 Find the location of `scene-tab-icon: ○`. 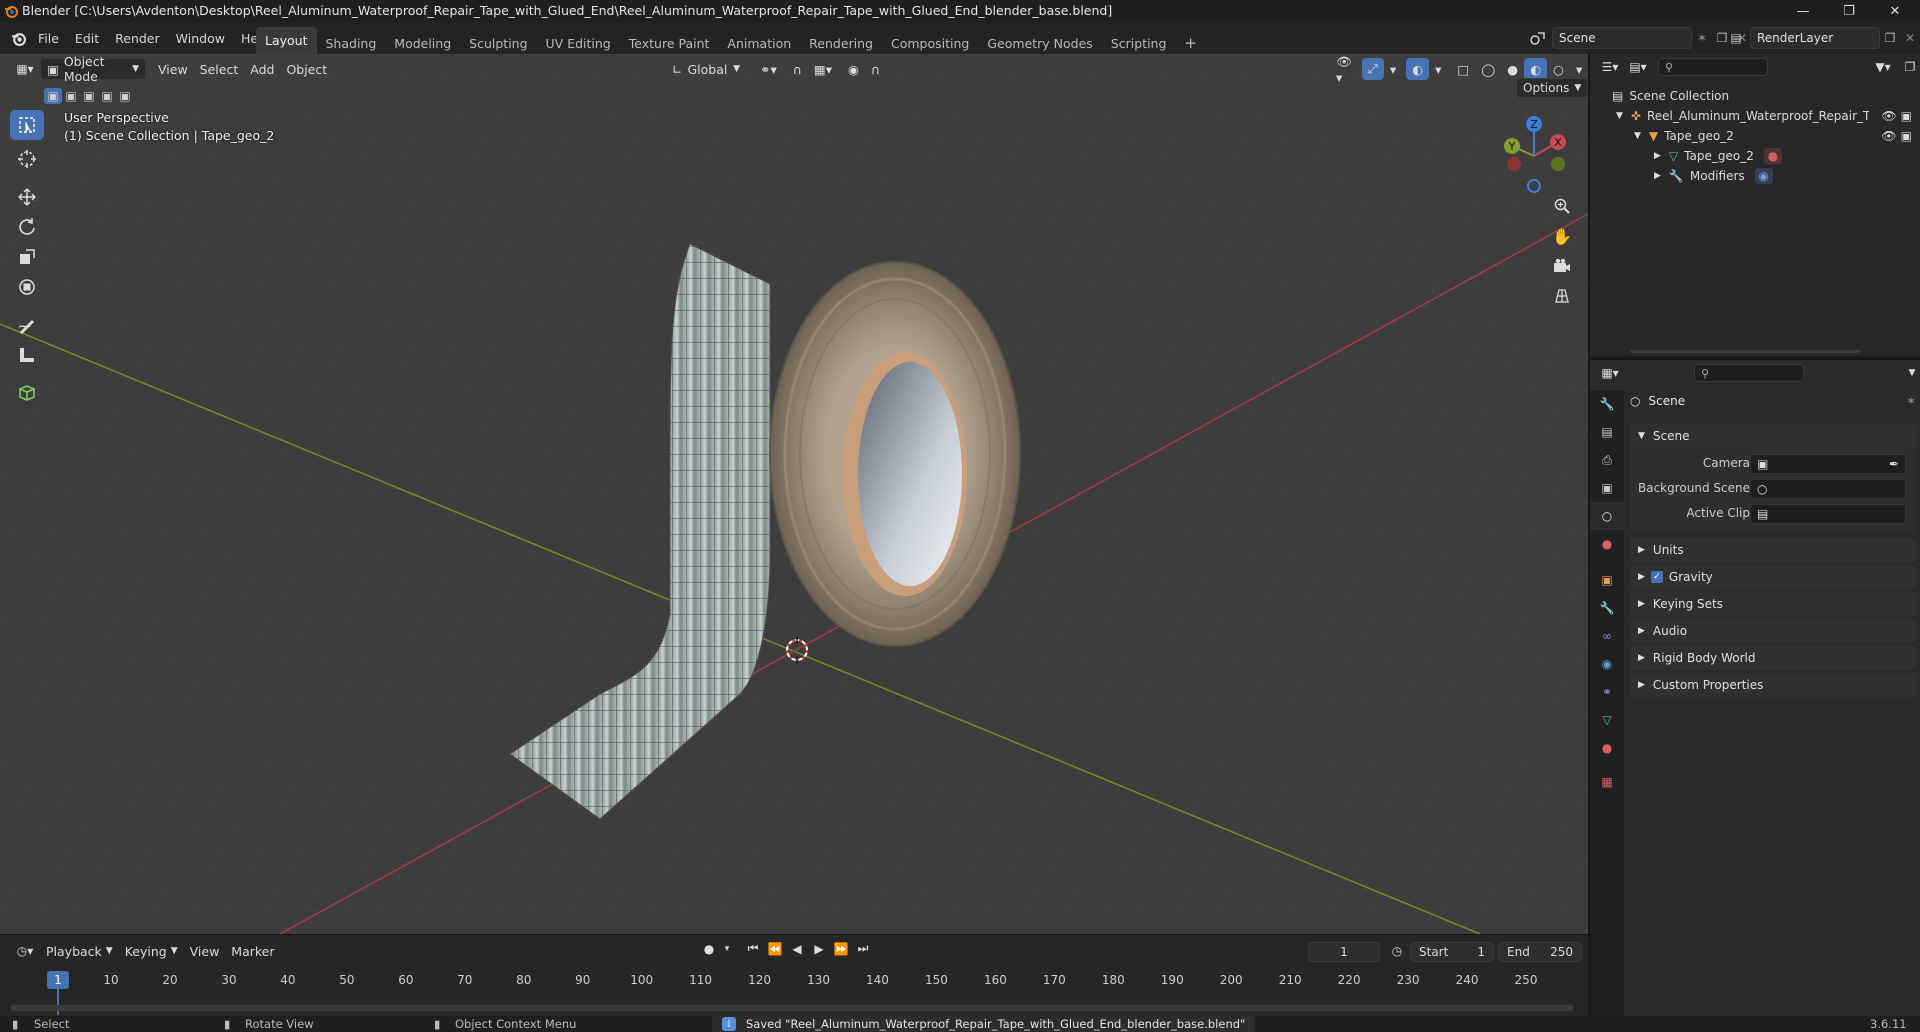

scene-tab-icon: ○ is located at coordinates (1607, 516).